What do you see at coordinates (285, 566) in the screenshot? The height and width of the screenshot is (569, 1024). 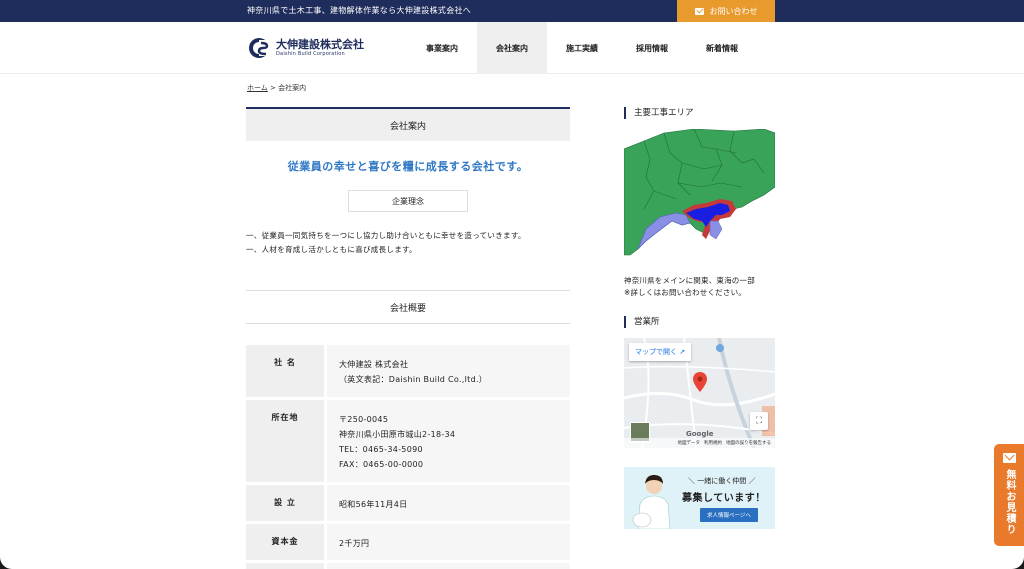 I see `row-label` at bounding box center [285, 566].